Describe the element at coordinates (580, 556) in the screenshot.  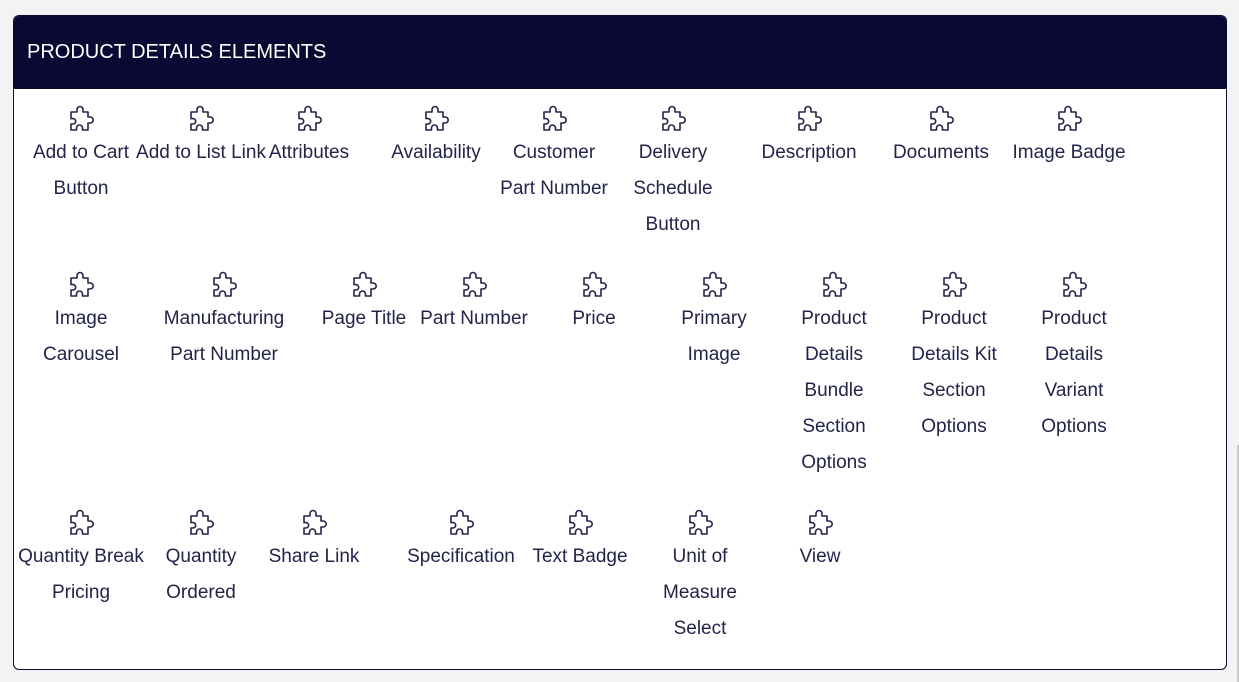
I see `element-item-label: Text Badge` at that location.